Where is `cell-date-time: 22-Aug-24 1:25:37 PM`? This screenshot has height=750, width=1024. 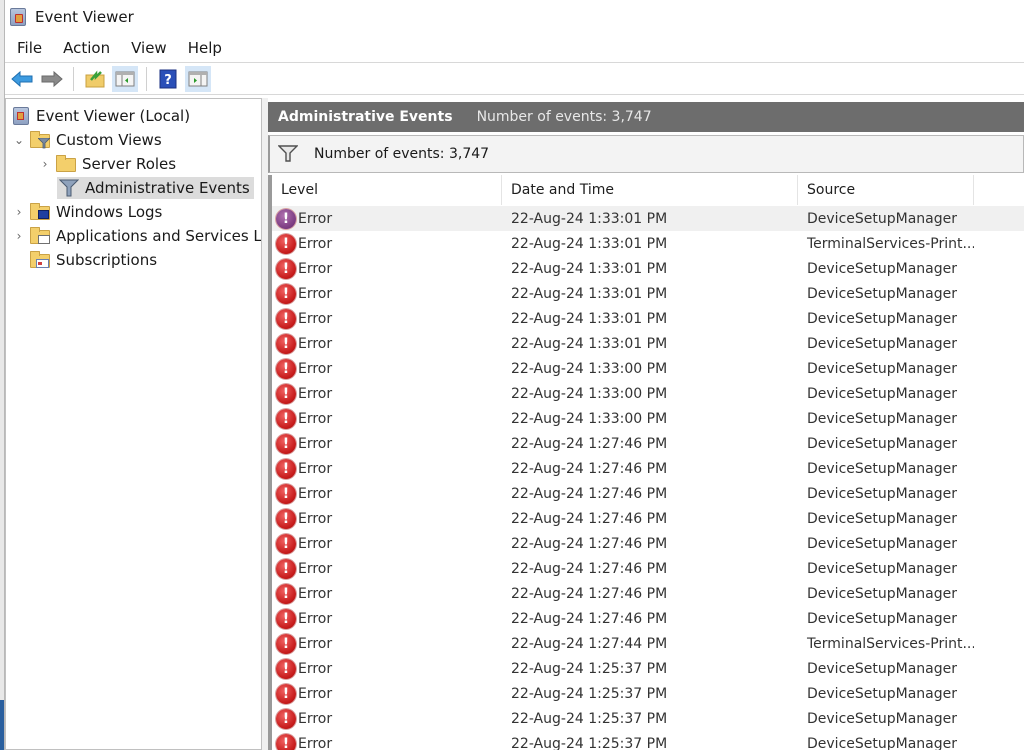
cell-date-time: 22-Aug-24 1:25:37 PM is located at coordinates (589, 668).